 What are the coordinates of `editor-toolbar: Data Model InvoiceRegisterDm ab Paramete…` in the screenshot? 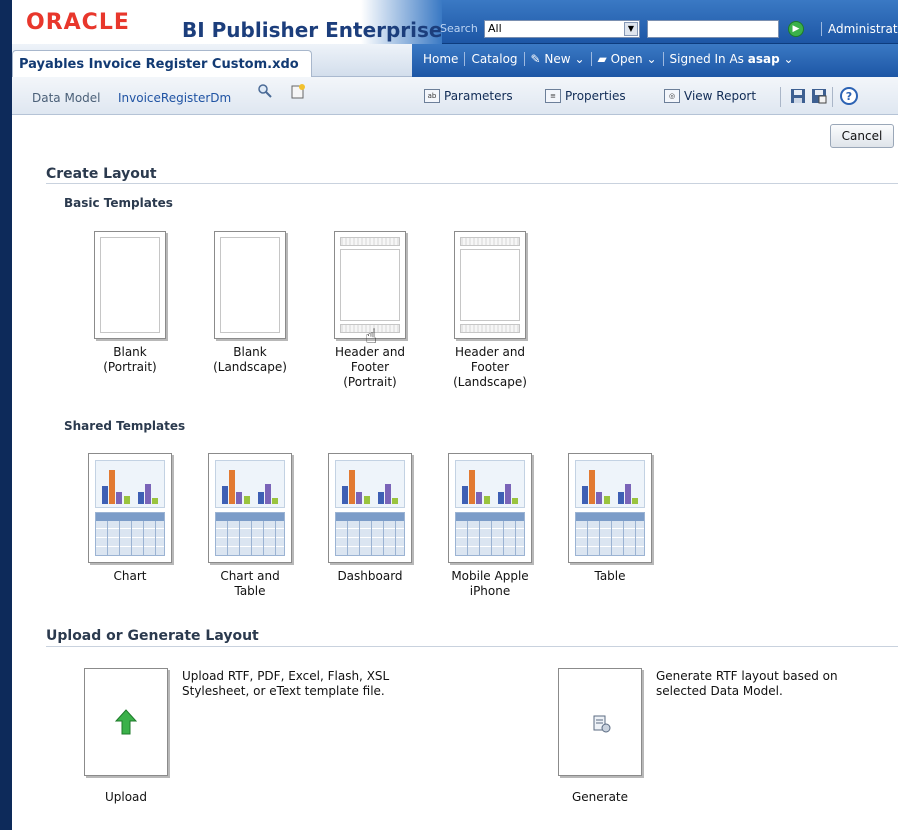 It's located at (455, 96).